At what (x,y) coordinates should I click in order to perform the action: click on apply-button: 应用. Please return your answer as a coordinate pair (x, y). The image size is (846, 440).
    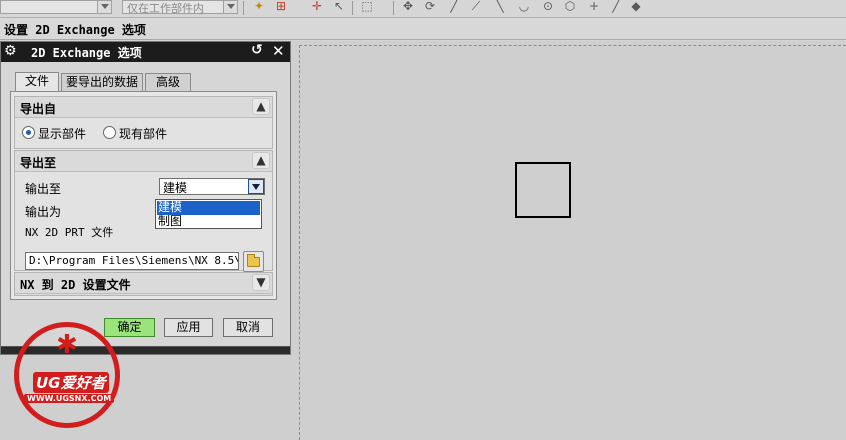
    Looking at the image, I should click on (188, 327).